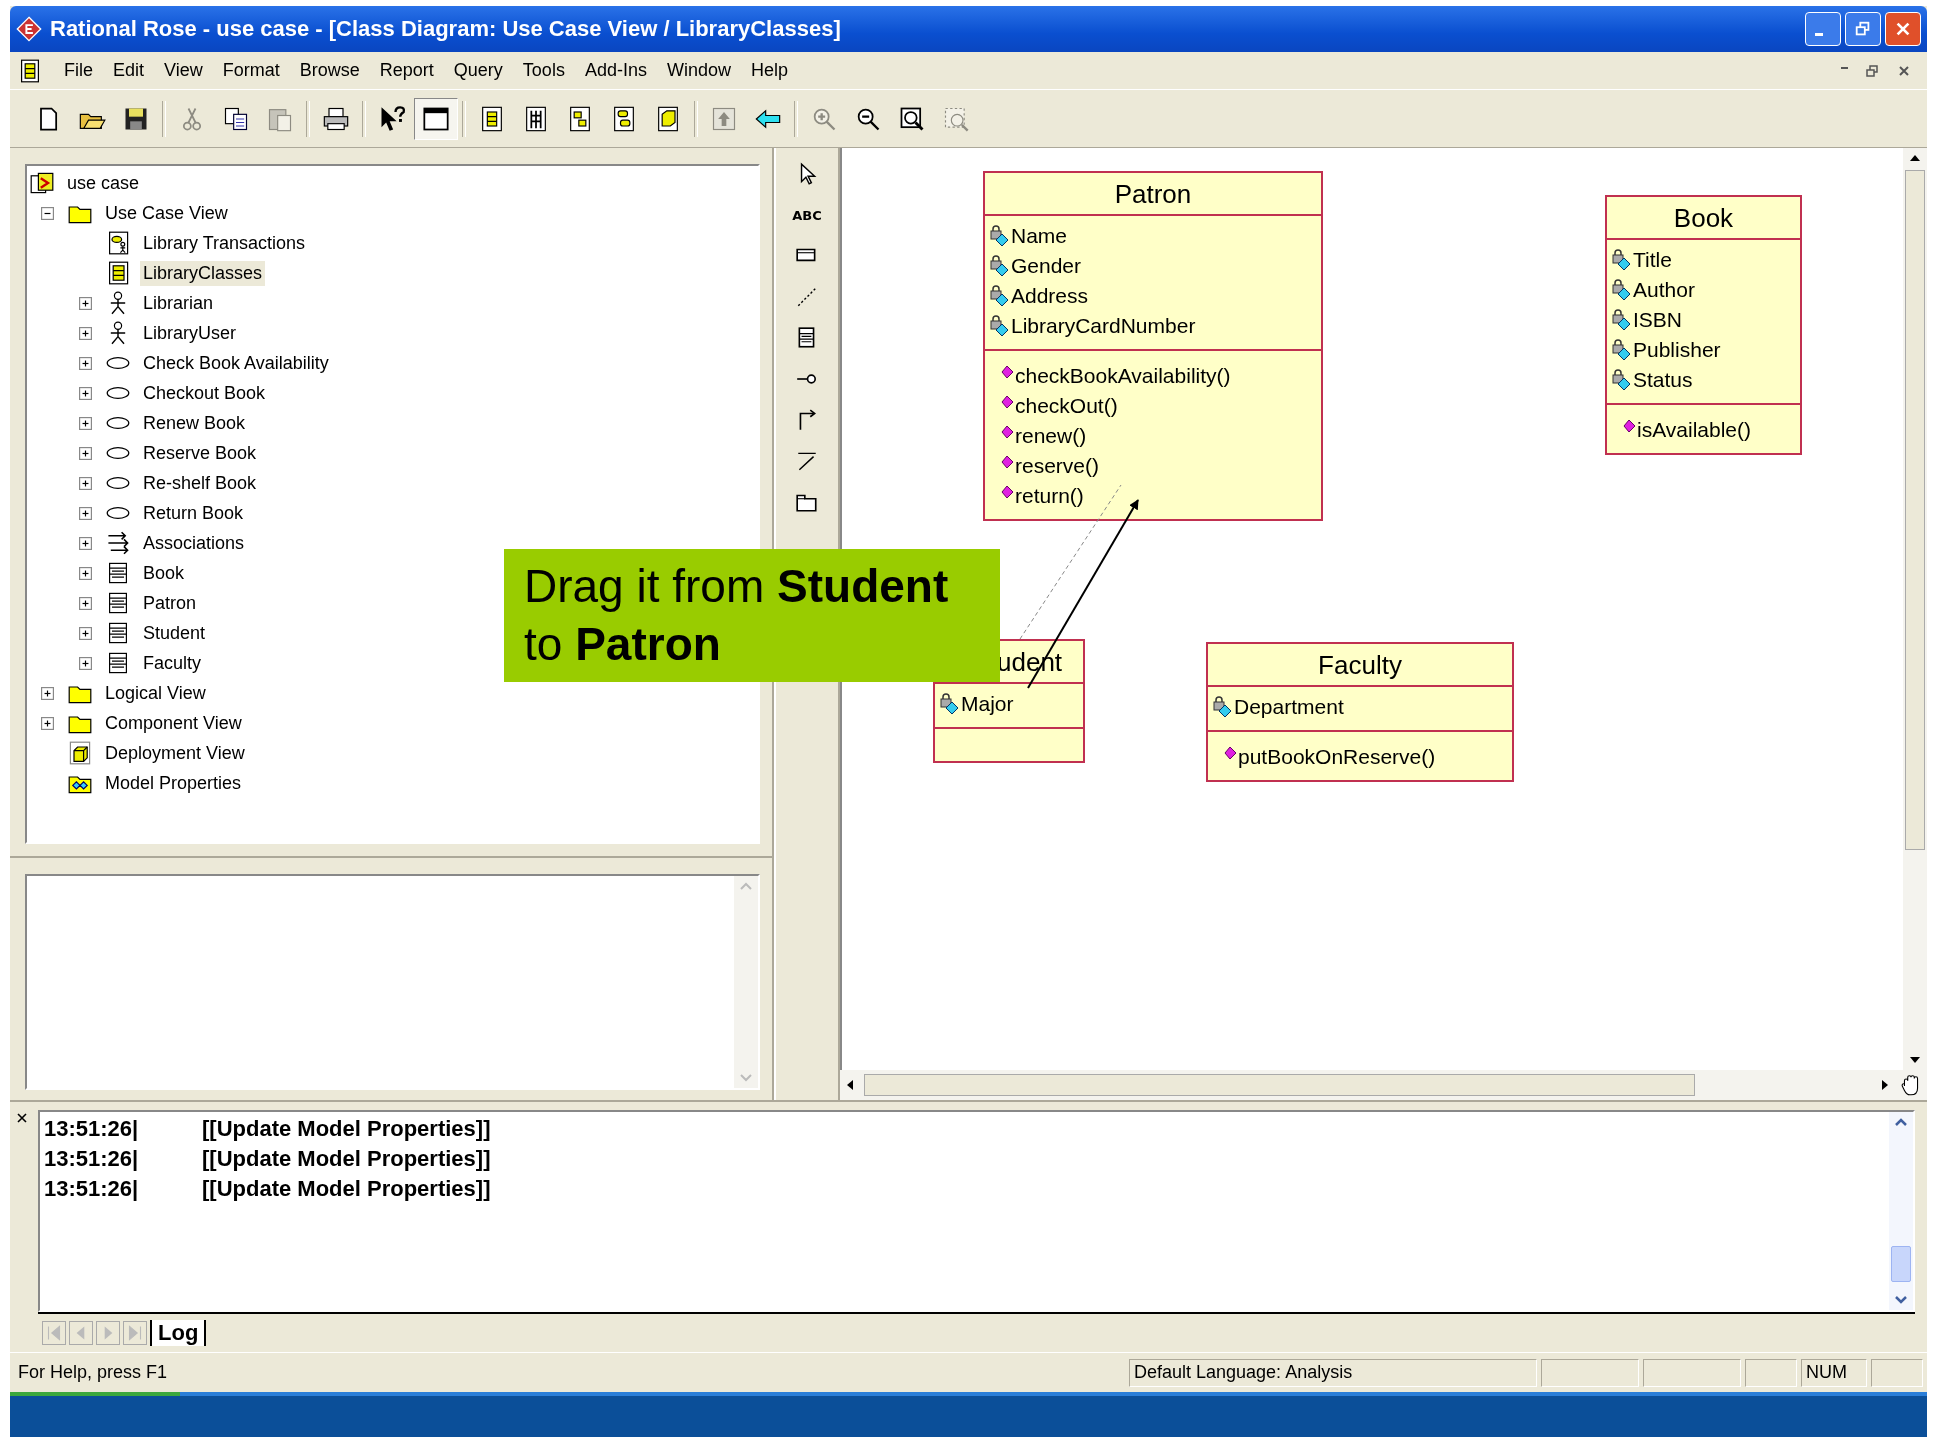 The width and height of the screenshot is (1933, 1437). Describe the element at coordinates (172, 663) in the screenshot. I see `tree-item: Faculty` at that location.